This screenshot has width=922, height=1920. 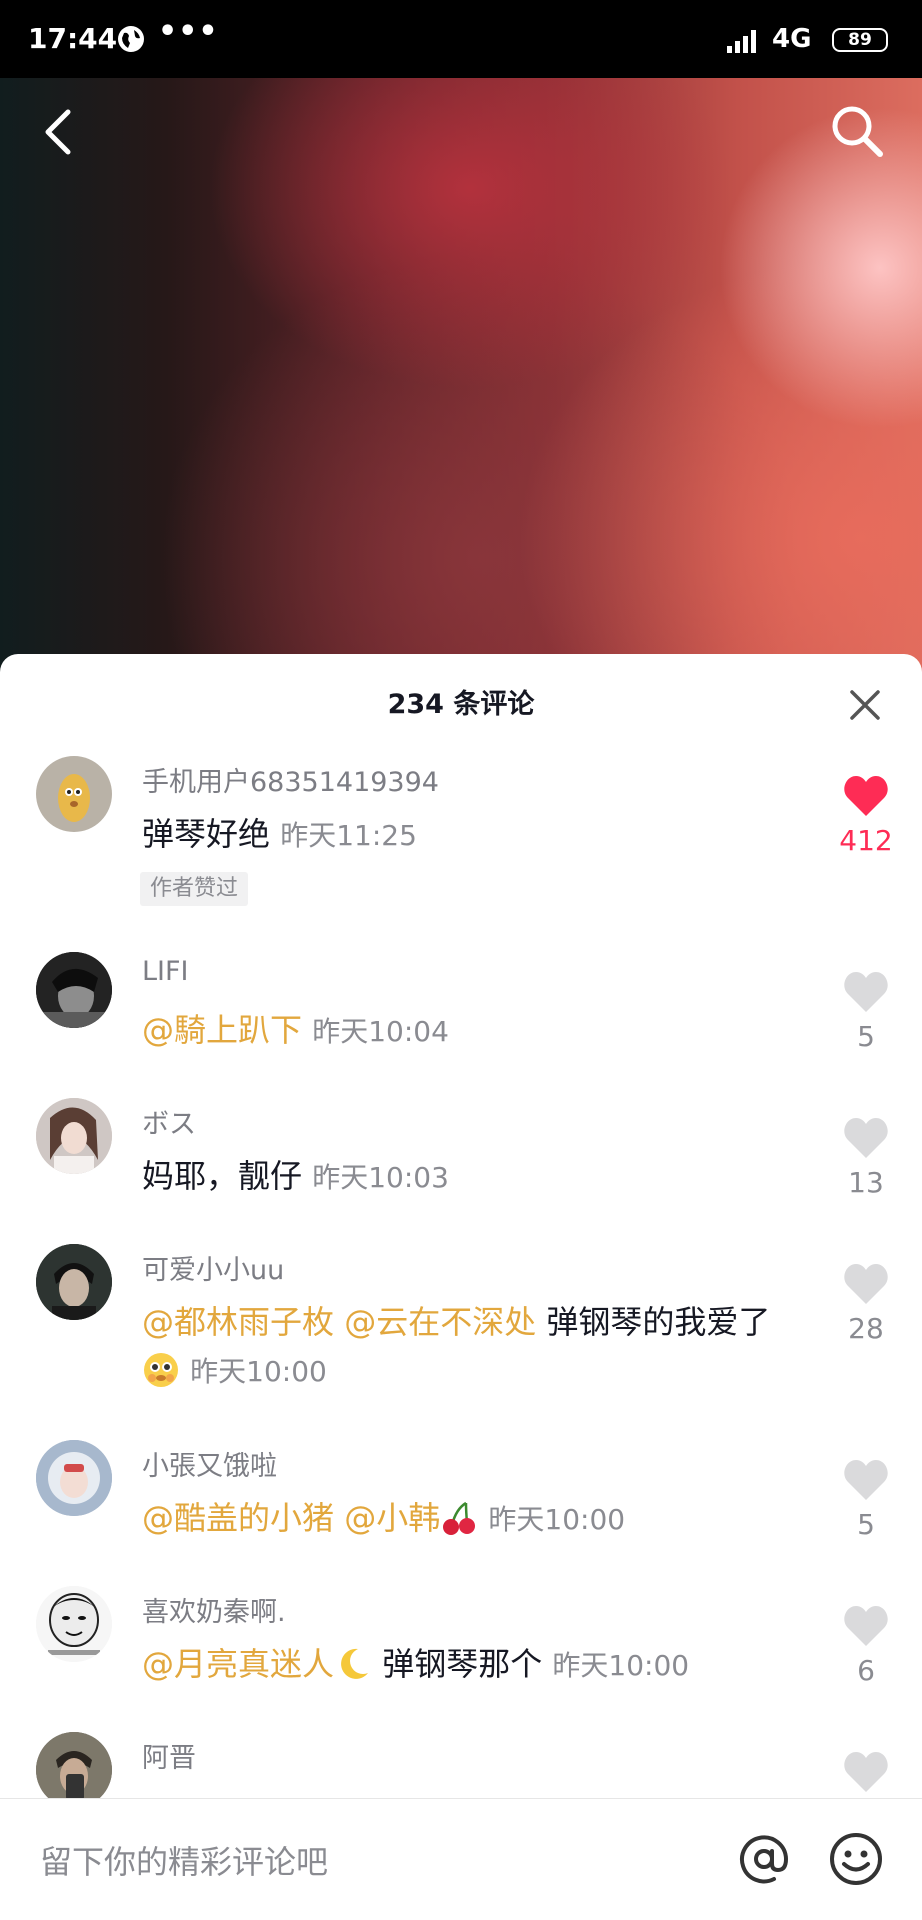 What do you see at coordinates (461, 1158) in the screenshot?
I see `comment-item: ボス 妈耶，靓仔 昨天10:03 13` at bounding box center [461, 1158].